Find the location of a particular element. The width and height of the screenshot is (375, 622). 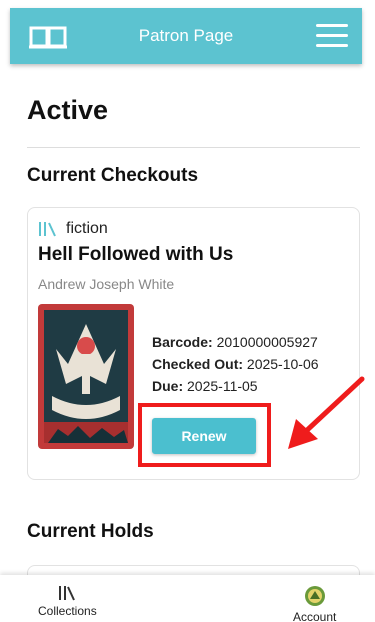

nav-account-label: Account is located at coordinates (315, 616).